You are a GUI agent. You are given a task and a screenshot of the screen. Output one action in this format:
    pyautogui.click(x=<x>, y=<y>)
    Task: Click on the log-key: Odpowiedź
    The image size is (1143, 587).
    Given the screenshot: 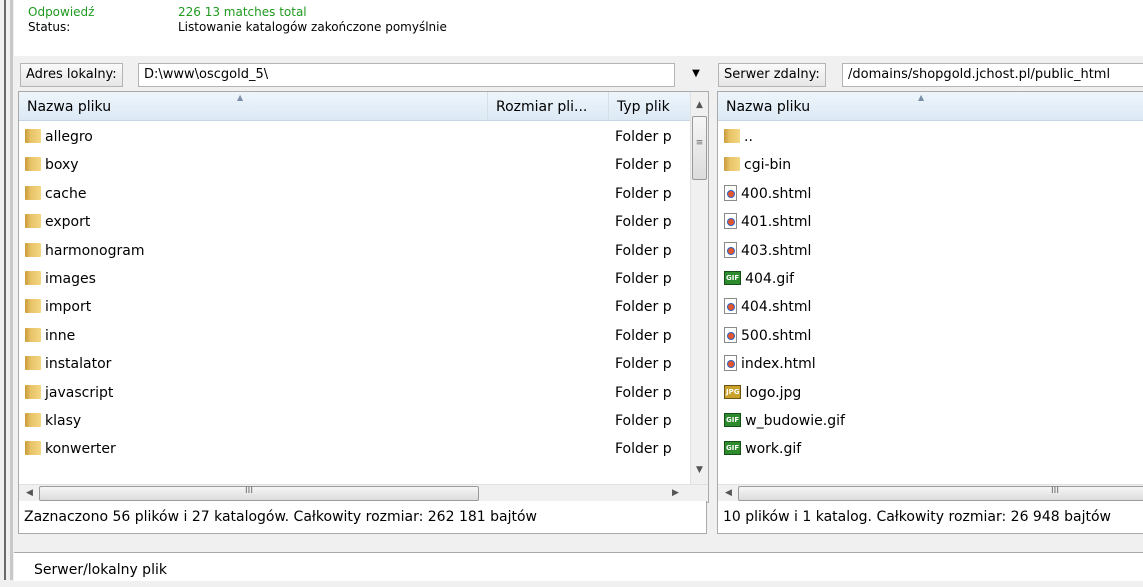 What is the action you would take?
    pyautogui.click(x=61, y=12)
    